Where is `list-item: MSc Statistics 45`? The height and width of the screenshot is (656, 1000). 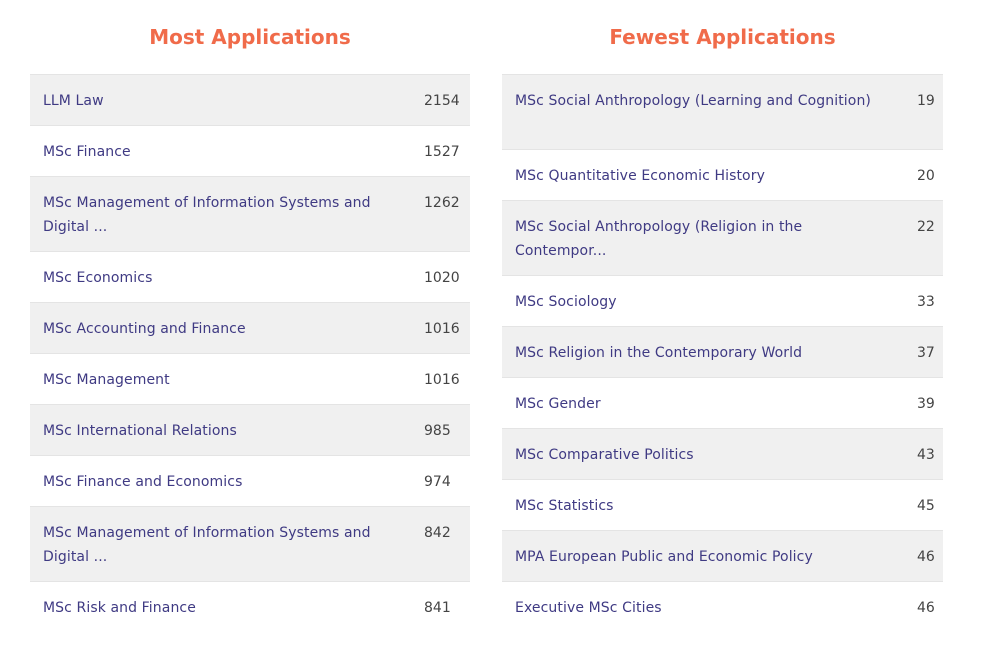 list-item: MSc Statistics 45 is located at coordinates (722, 505).